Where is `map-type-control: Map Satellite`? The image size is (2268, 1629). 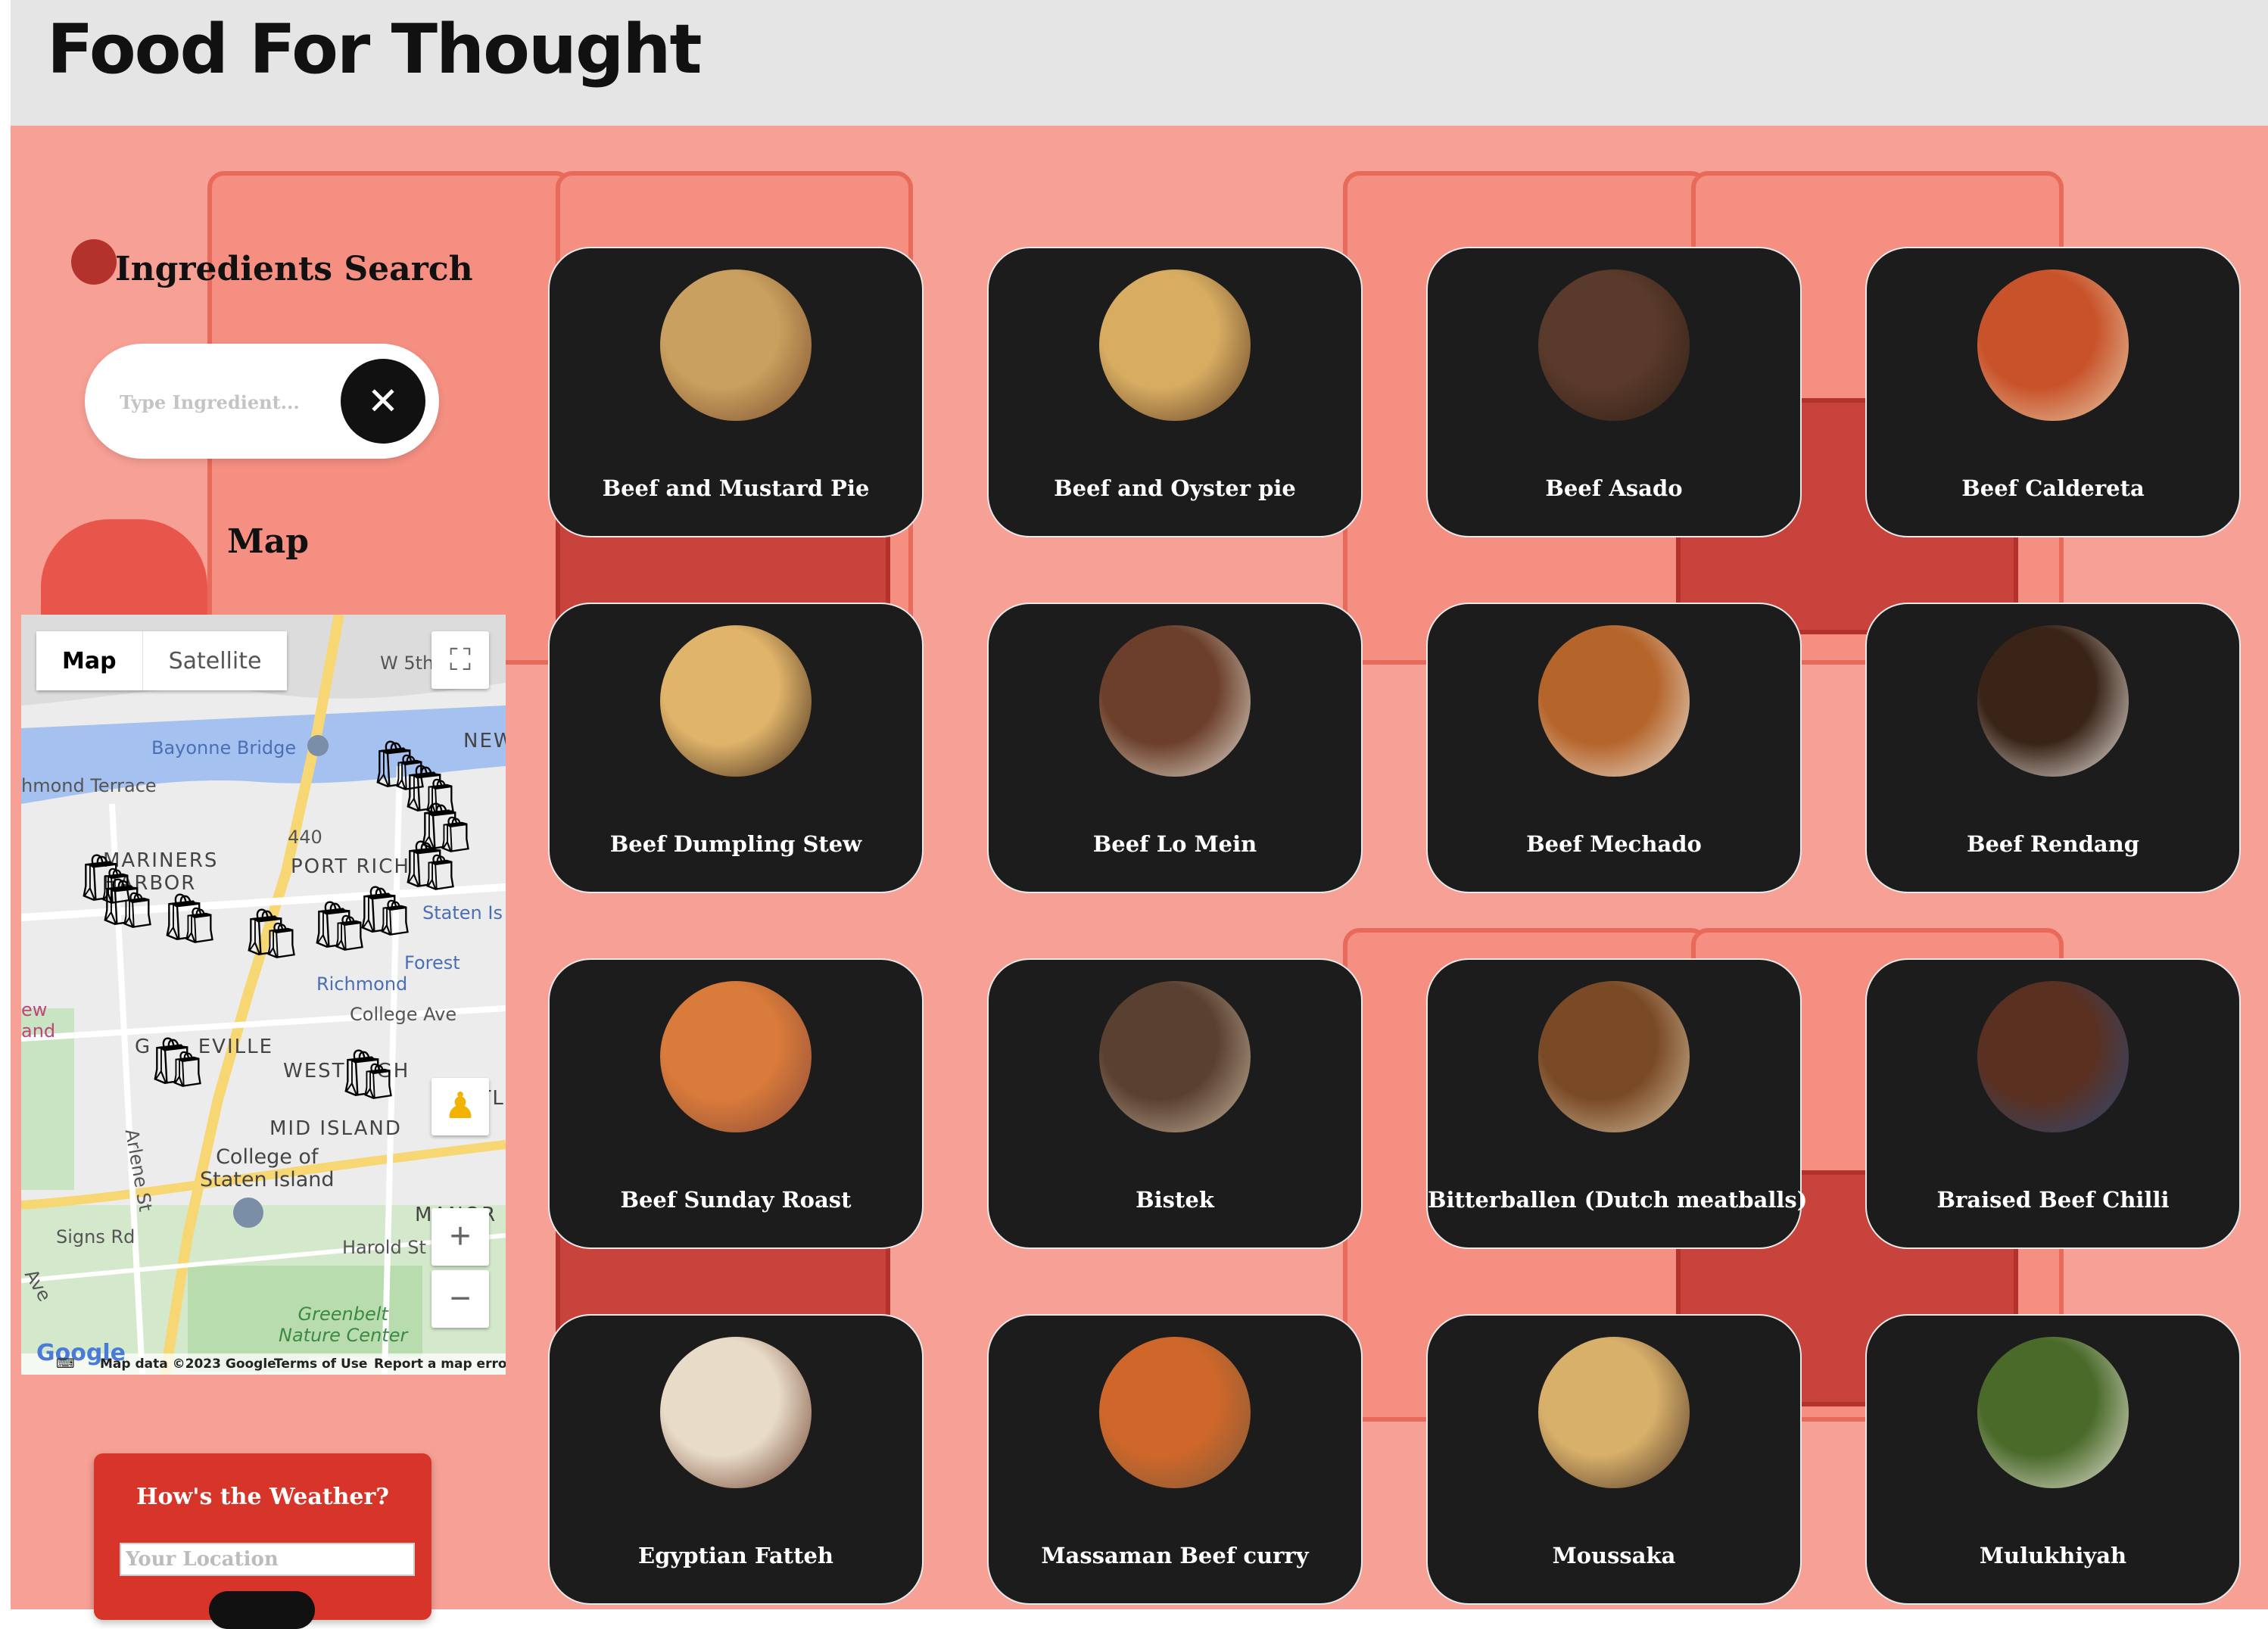
map-type-control: Map Satellite is located at coordinates (162, 660).